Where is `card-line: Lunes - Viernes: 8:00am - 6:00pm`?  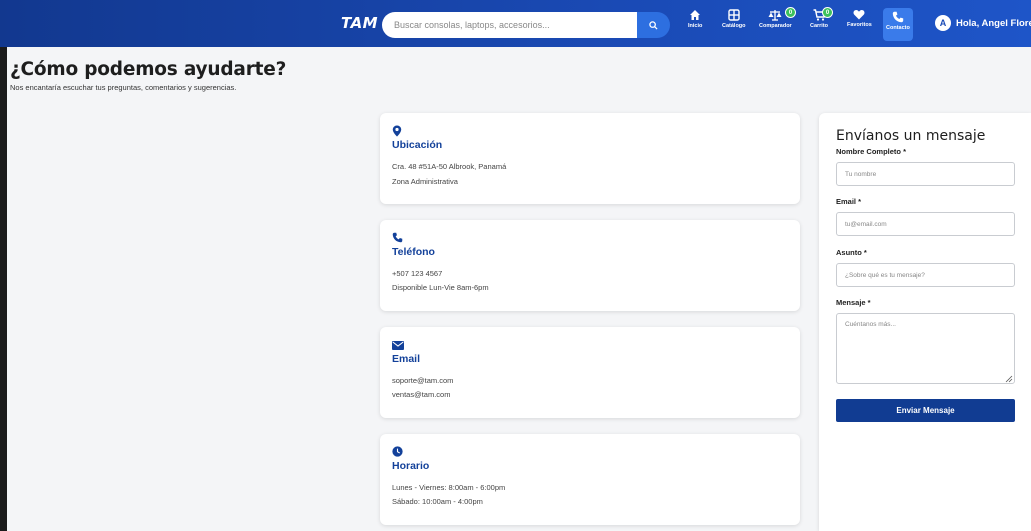 card-line: Lunes - Viernes: 8:00am - 6:00pm is located at coordinates (449, 487).